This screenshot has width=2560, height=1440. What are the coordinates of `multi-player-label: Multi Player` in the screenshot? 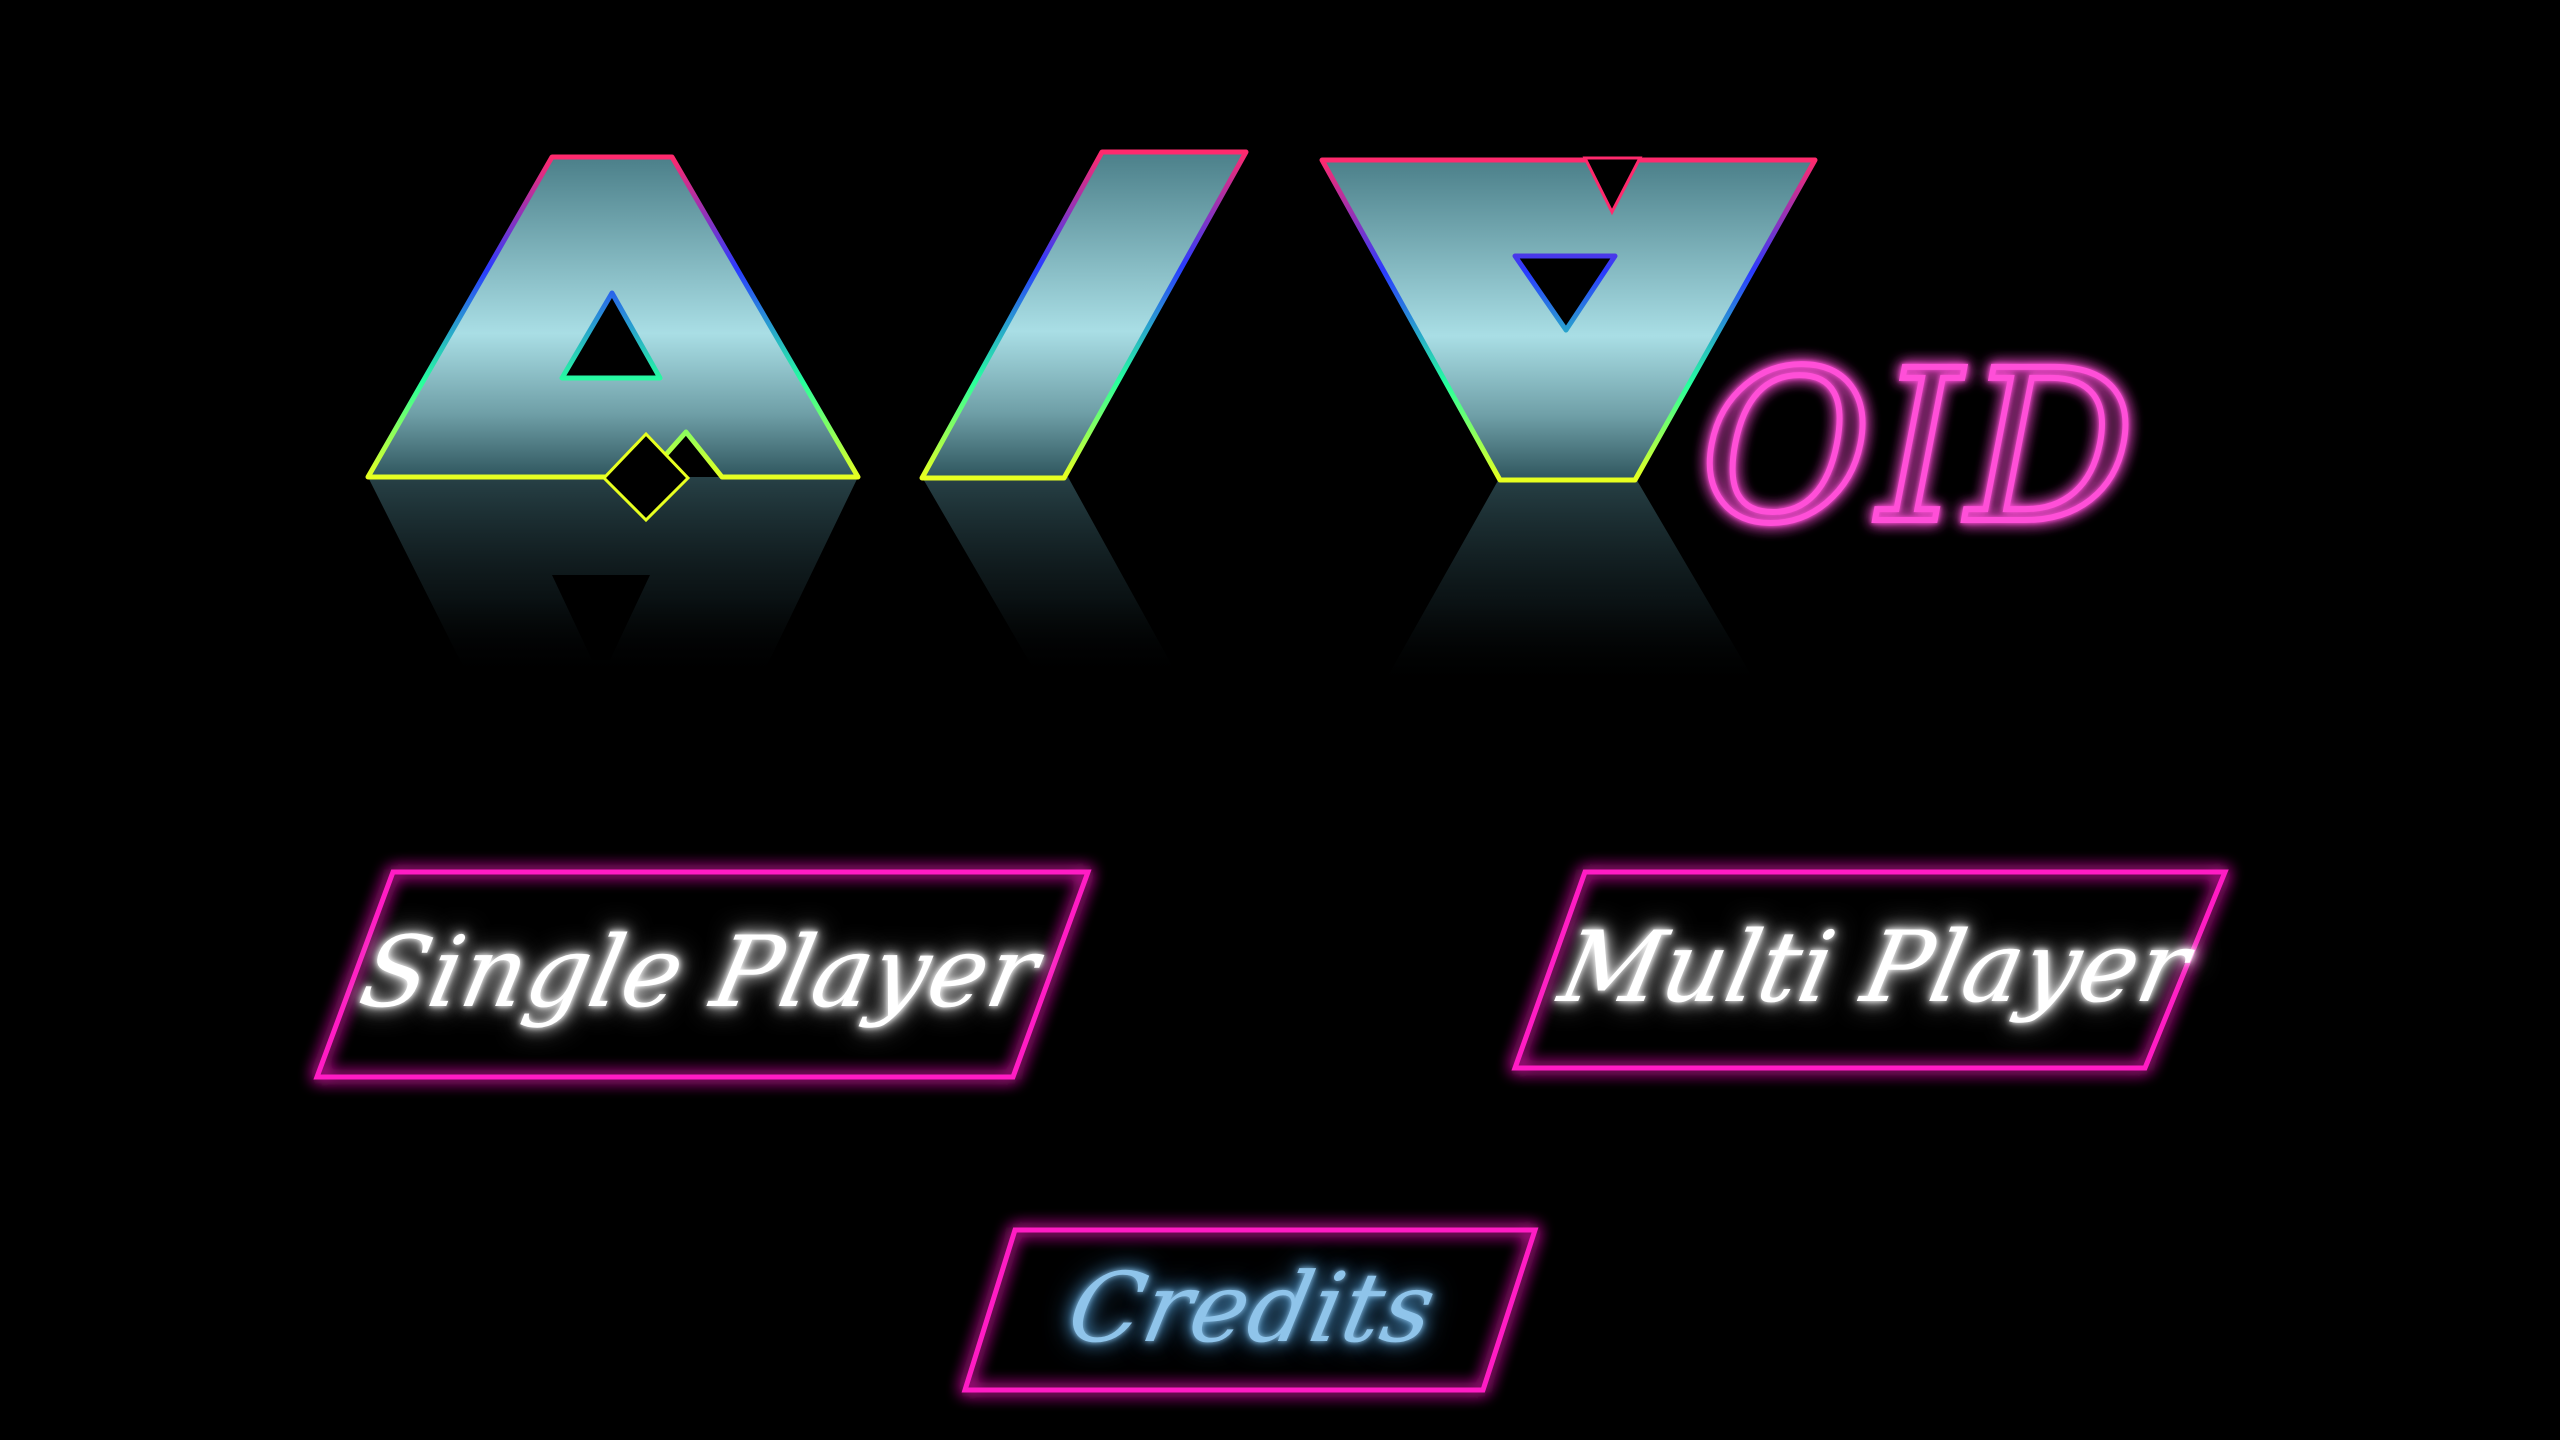 It's located at (1875, 967).